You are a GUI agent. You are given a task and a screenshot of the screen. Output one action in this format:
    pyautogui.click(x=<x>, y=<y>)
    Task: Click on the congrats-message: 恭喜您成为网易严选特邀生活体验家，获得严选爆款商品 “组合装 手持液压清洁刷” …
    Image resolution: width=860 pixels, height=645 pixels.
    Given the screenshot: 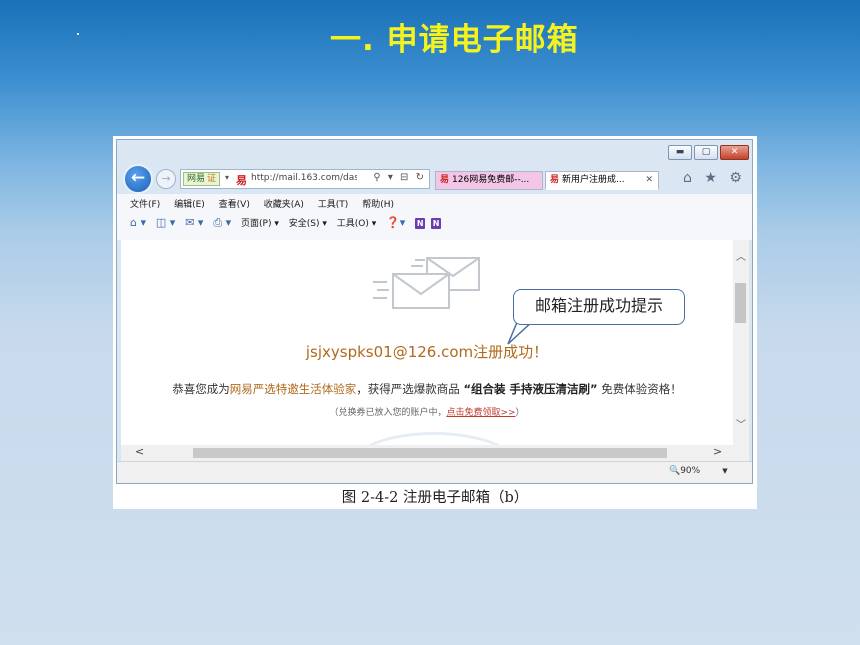 What is the action you would take?
    pyautogui.click(x=427, y=389)
    